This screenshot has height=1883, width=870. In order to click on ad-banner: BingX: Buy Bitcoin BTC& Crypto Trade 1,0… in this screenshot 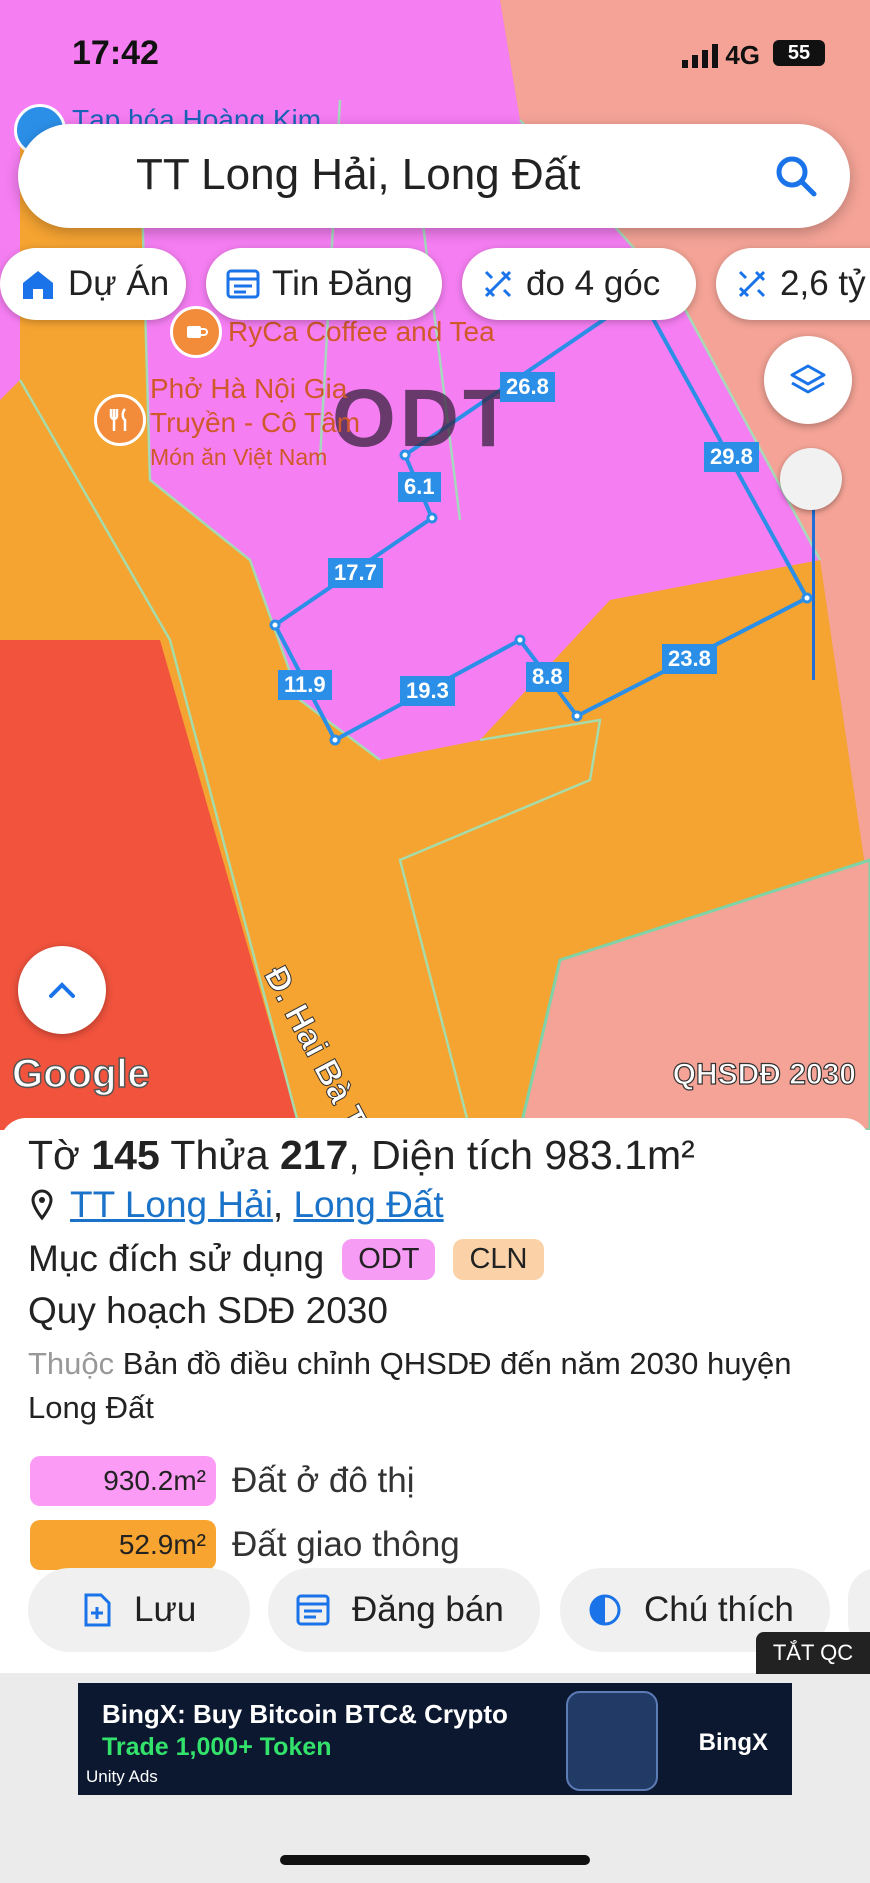, I will do `click(435, 1739)`.